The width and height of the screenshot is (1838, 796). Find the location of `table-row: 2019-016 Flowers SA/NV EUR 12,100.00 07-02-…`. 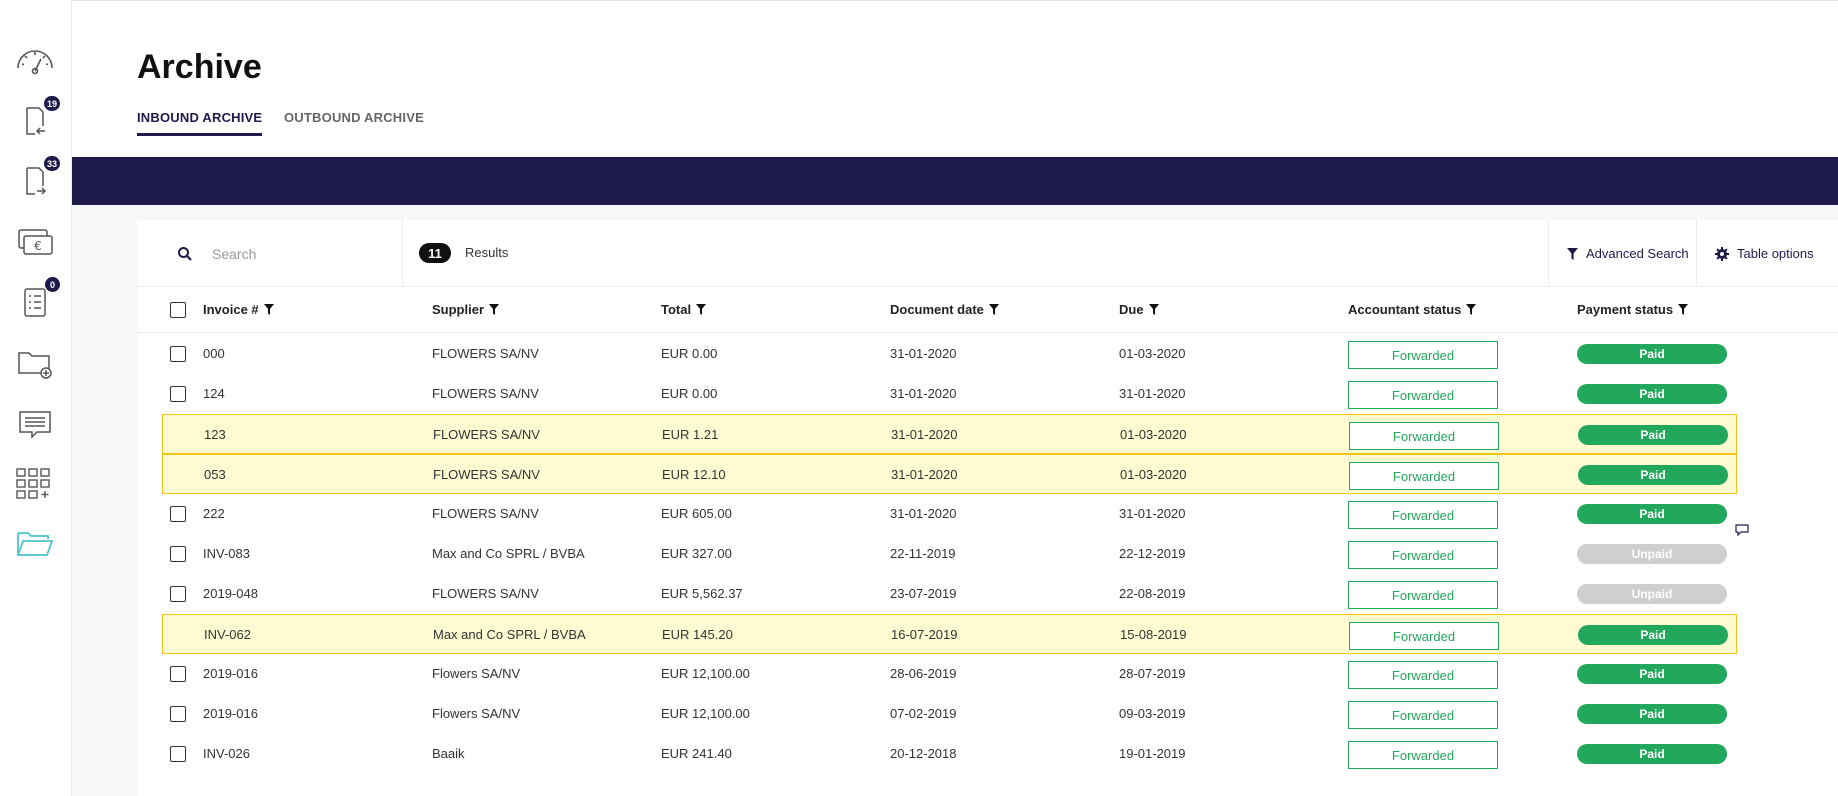

table-row: 2019-016 Flowers SA/NV EUR 12,100.00 07-02-… is located at coordinates (949, 714).